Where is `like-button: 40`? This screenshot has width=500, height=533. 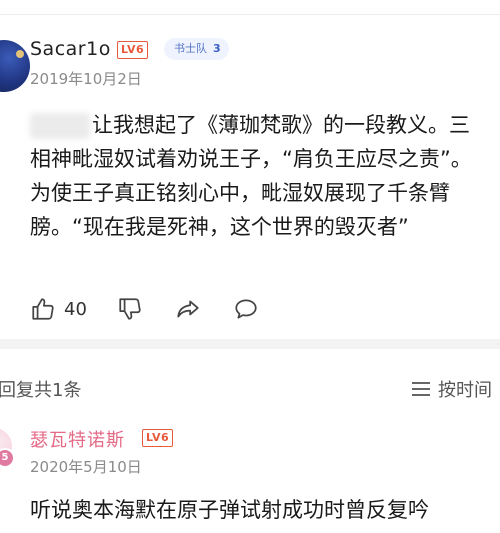
like-button: 40 is located at coordinates (58, 309).